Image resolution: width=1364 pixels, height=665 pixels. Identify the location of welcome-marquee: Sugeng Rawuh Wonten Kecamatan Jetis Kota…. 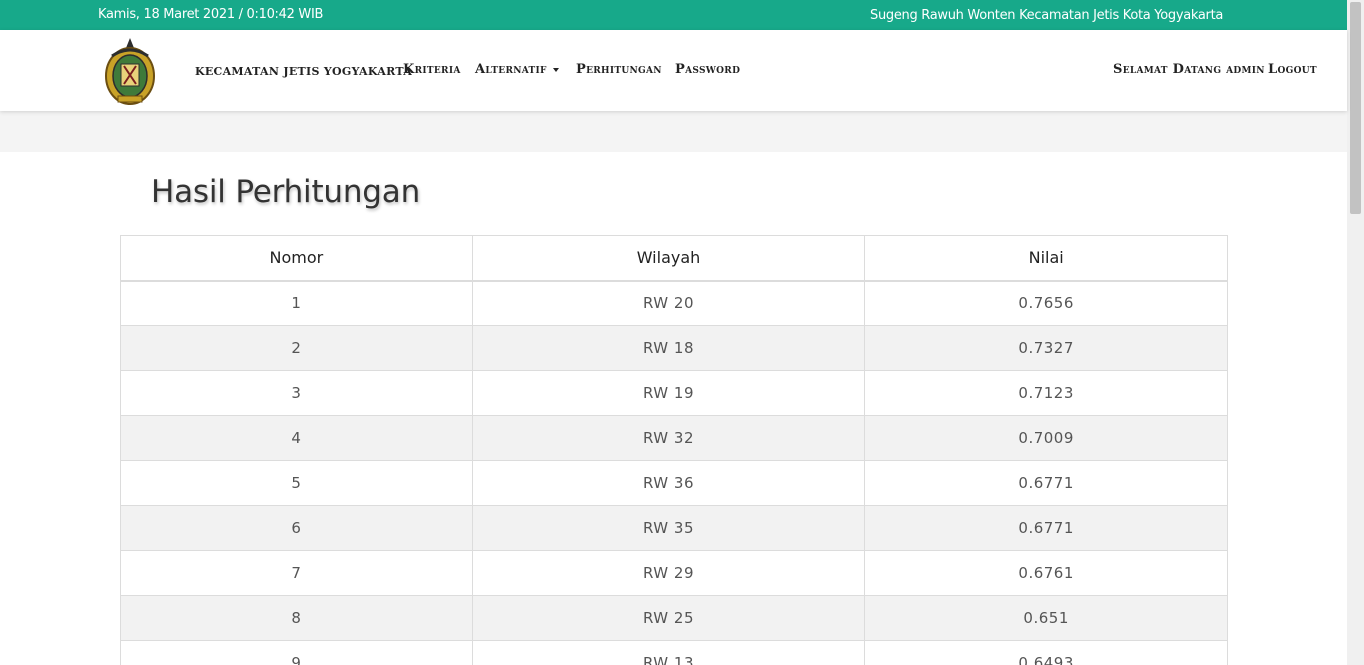
(1048, 15).